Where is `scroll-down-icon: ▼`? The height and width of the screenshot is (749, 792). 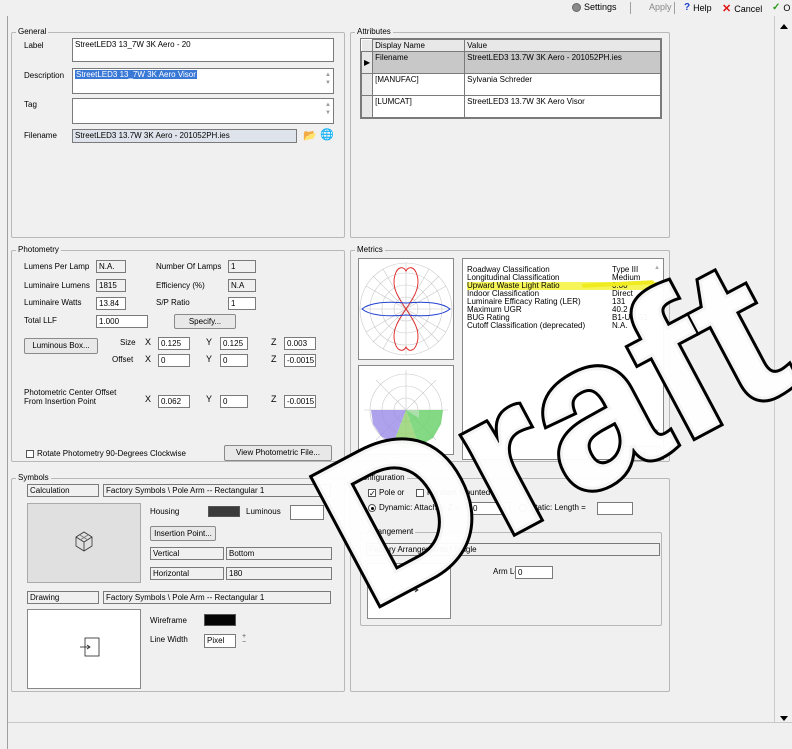
scroll-down-icon: ▼ is located at coordinates (657, 432).